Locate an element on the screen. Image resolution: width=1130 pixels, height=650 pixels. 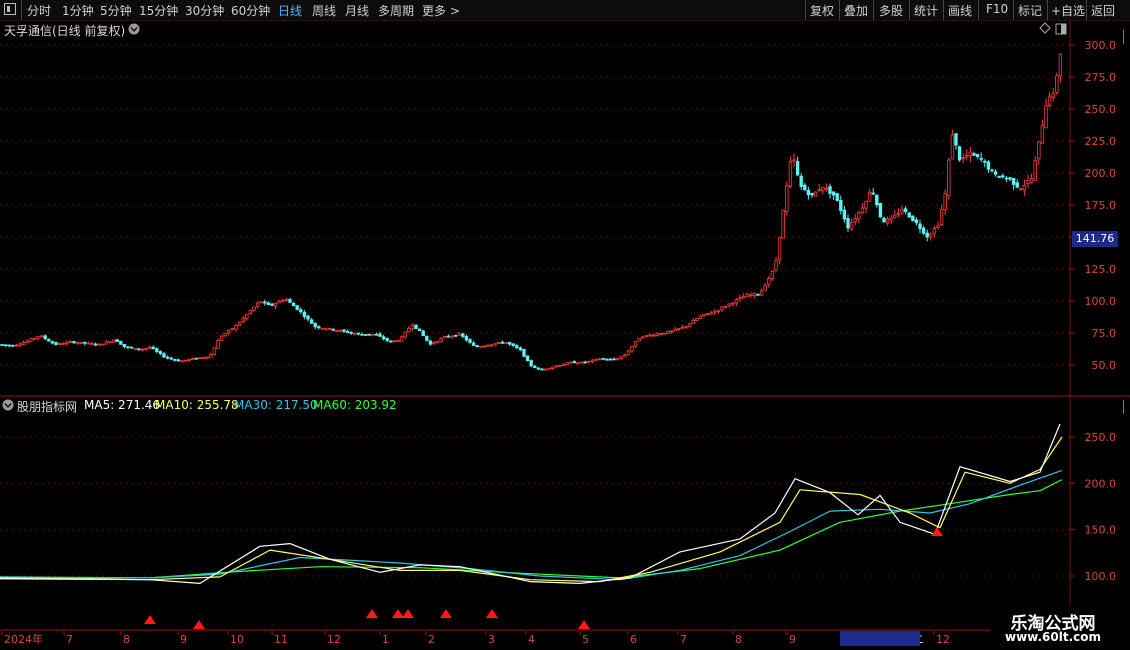
price-tick-label: 200.0 is located at coordinates (1101, 173).